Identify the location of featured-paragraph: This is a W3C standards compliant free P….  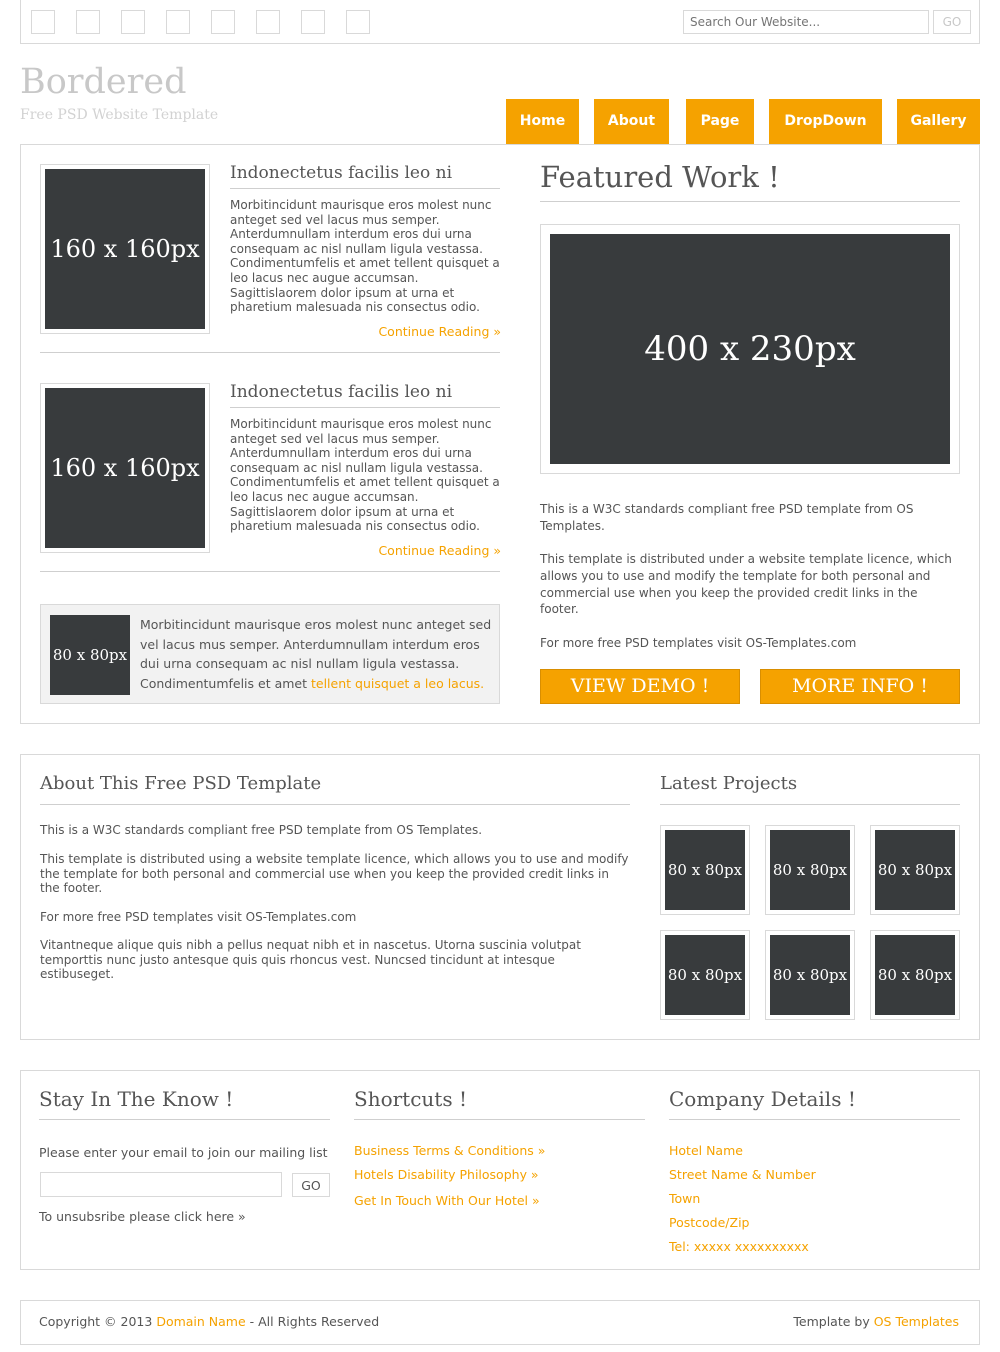
(727, 517).